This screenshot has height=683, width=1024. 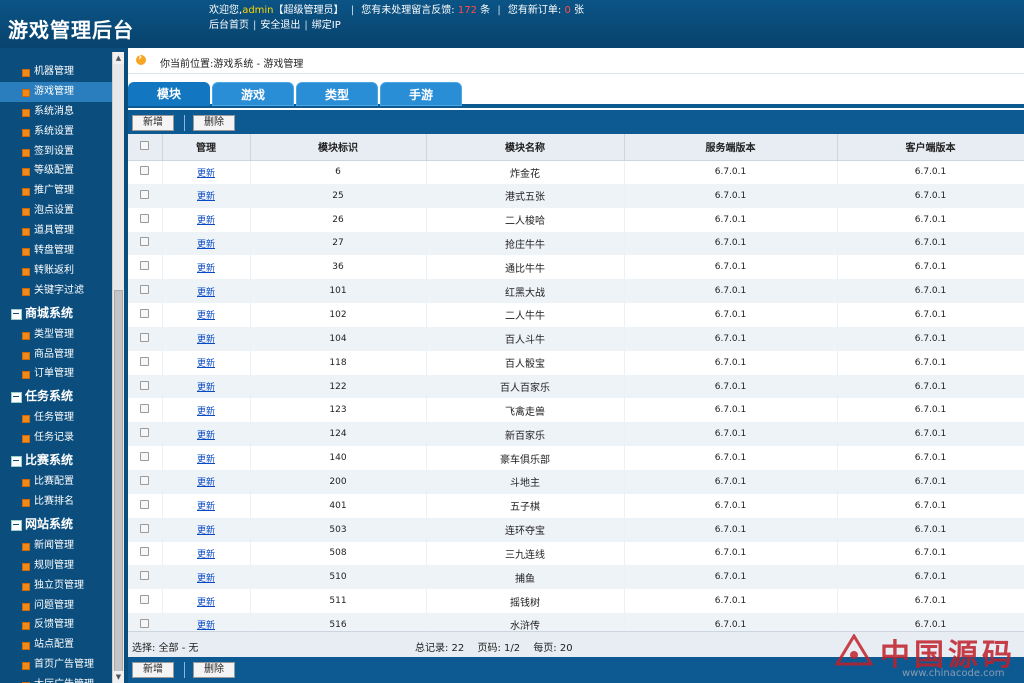 What do you see at coordinates (56, 335) in the screenshot?
I see `sidebar-item: 类型管理` at bounding box center [56, 335].